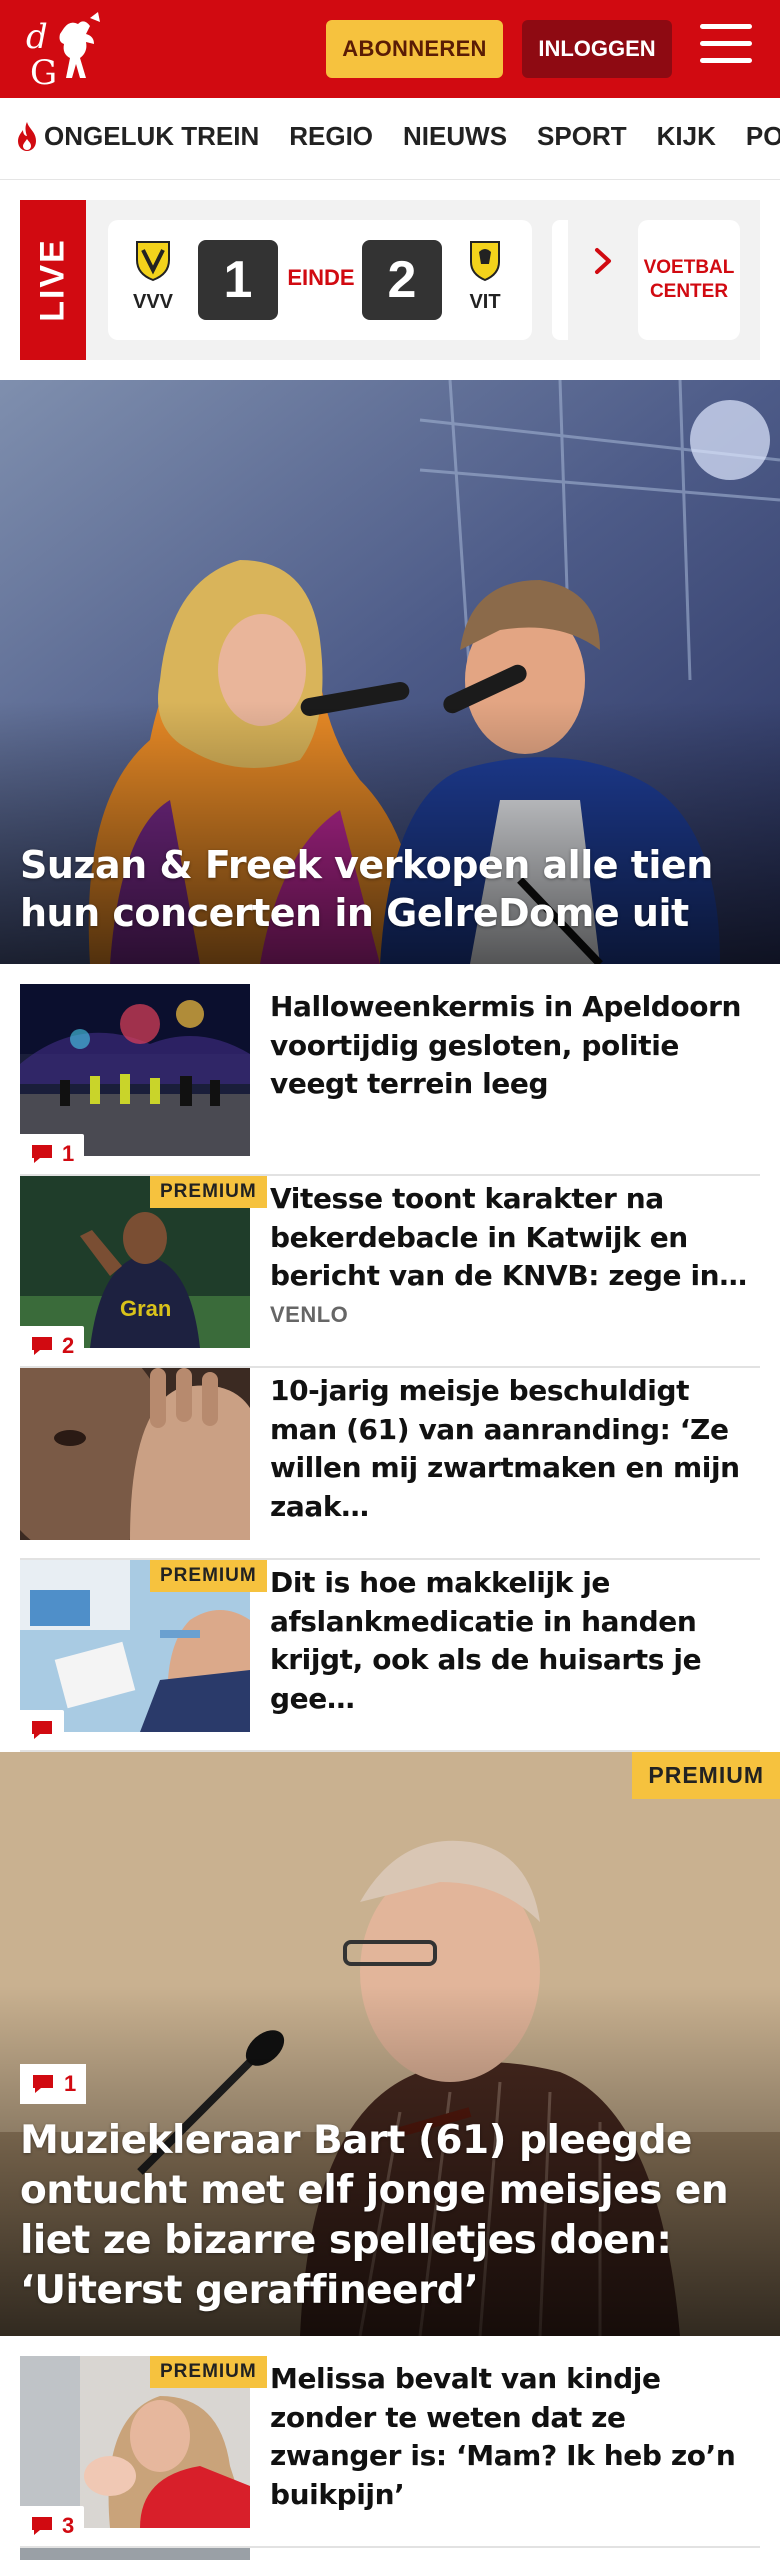 This screenshot has width=780, height=2560. I want to click on next-list-item-peek, so click(390, 2554).